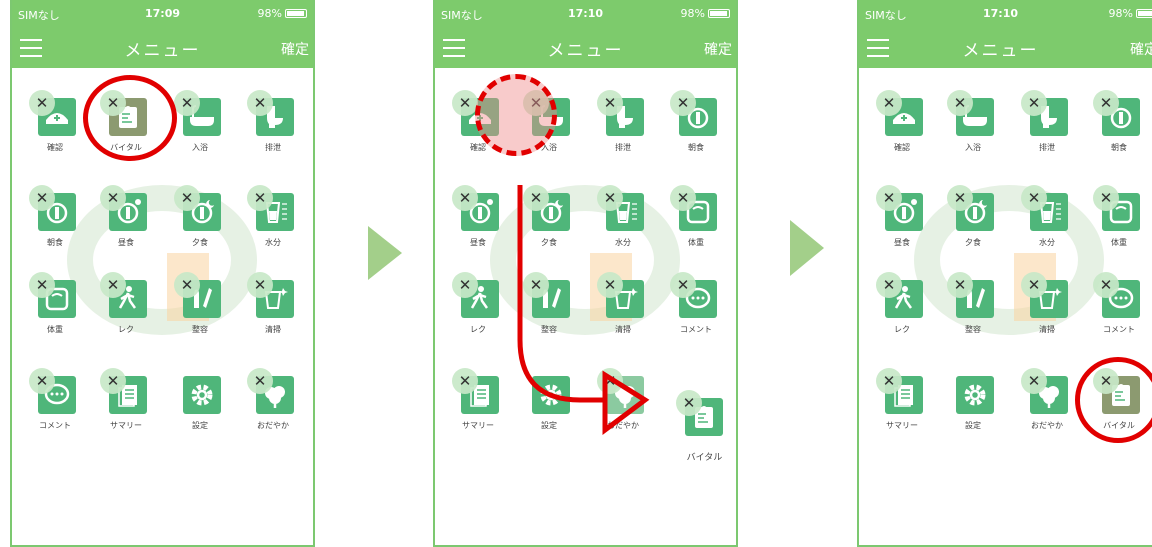  I want to click on status-bar: SIMなし 17:10 98%, so click(1005, 14).